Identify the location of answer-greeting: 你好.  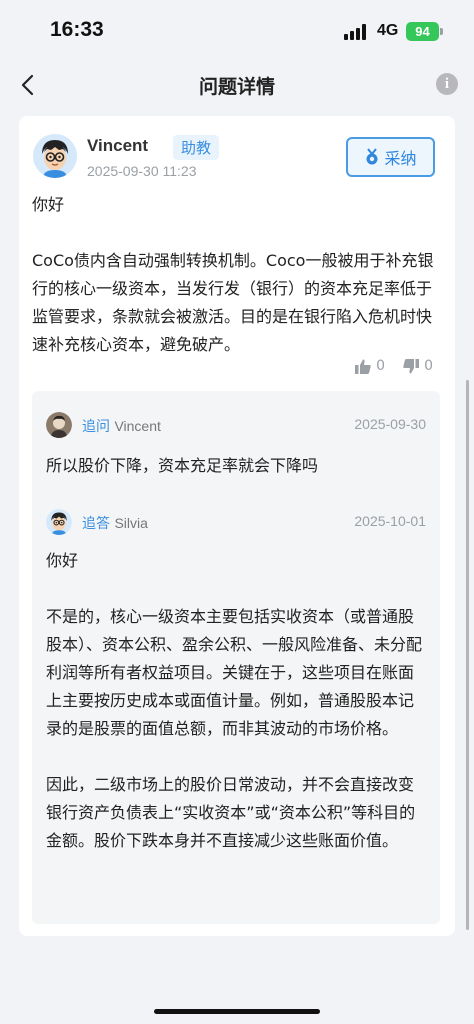
(48, 204).